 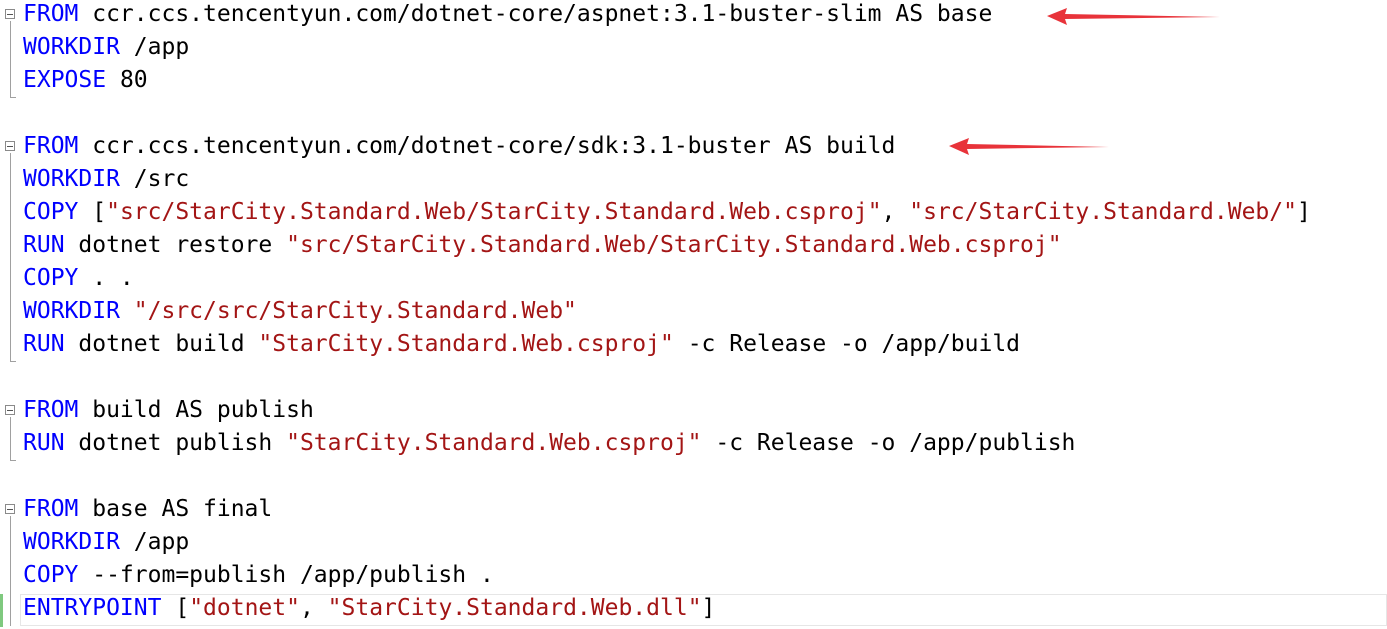 What do you see at coordinates (355, 311) in the screenshot?
I see `string-token: "/src/src/StarCity.Standard.Web"` at bounding box center [355, 311].